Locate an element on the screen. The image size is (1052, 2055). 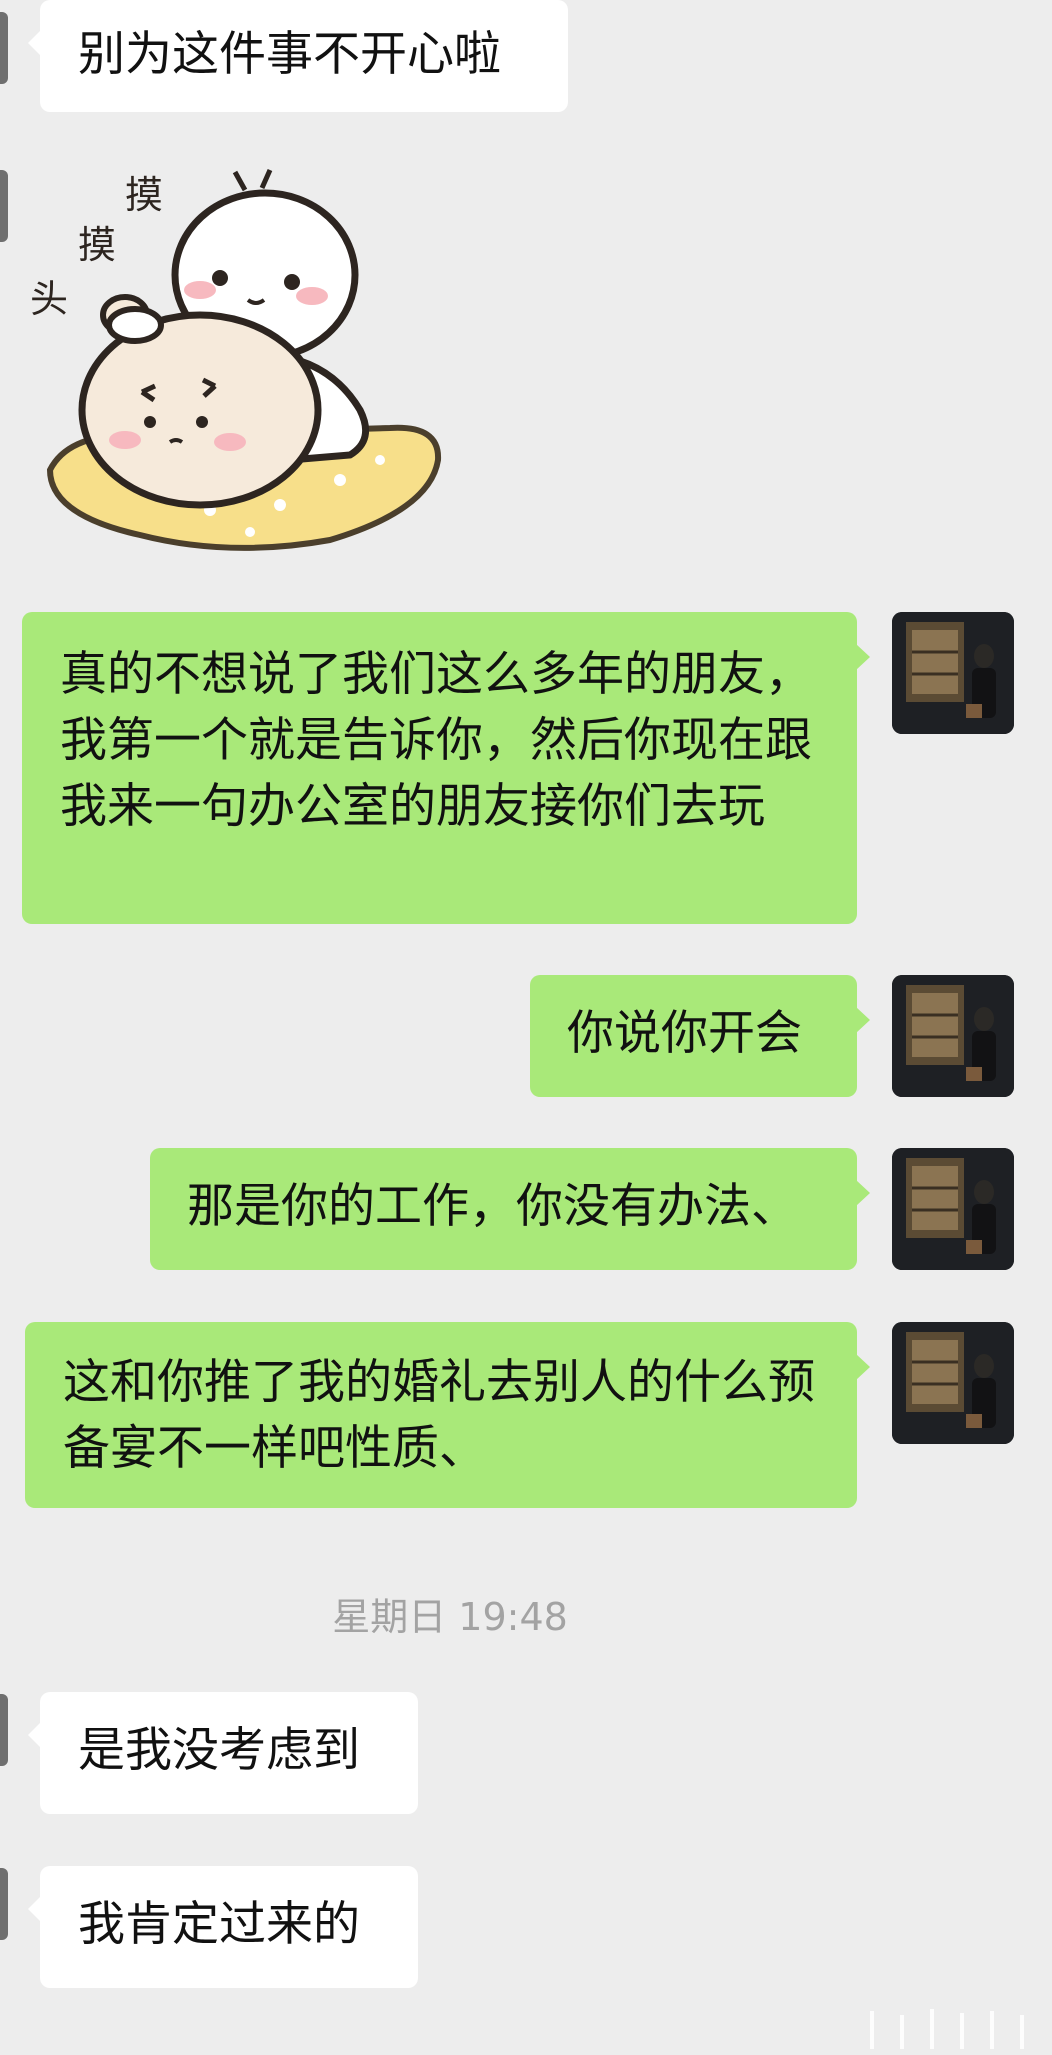
message-bubble-received: 是我没考虑到 is located at coordinates (223, 1753).